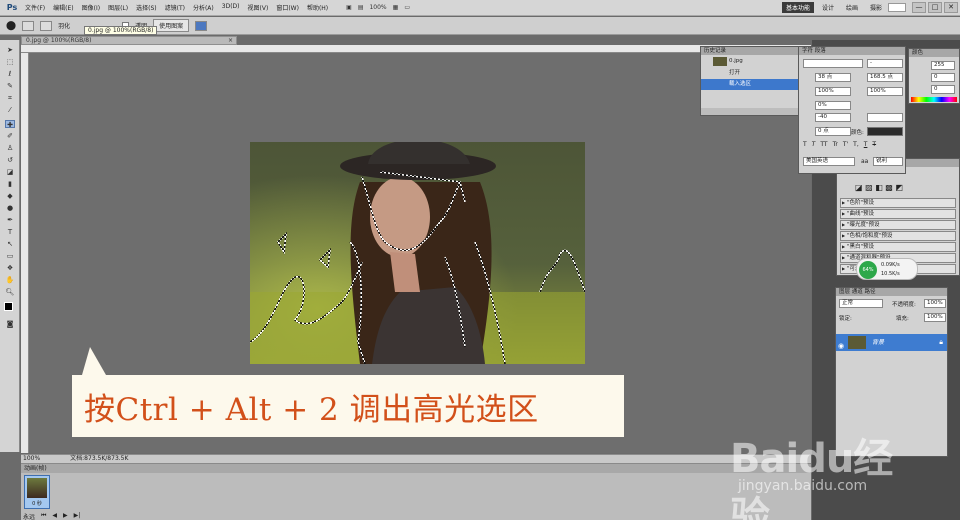 This screenshot has width=960, height=520. Describe the element at coordinates (845, 144) in the screenshot. I see `superscript-button: T'` at that location.